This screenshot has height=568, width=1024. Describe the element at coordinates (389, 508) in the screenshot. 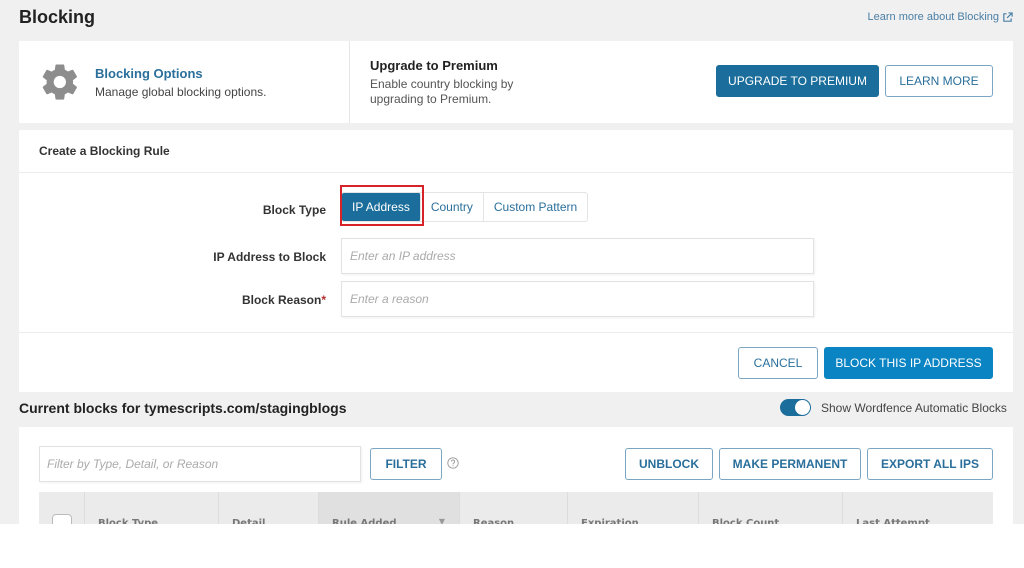

I see `column-rule-added: Rule Added ▼` at that location.